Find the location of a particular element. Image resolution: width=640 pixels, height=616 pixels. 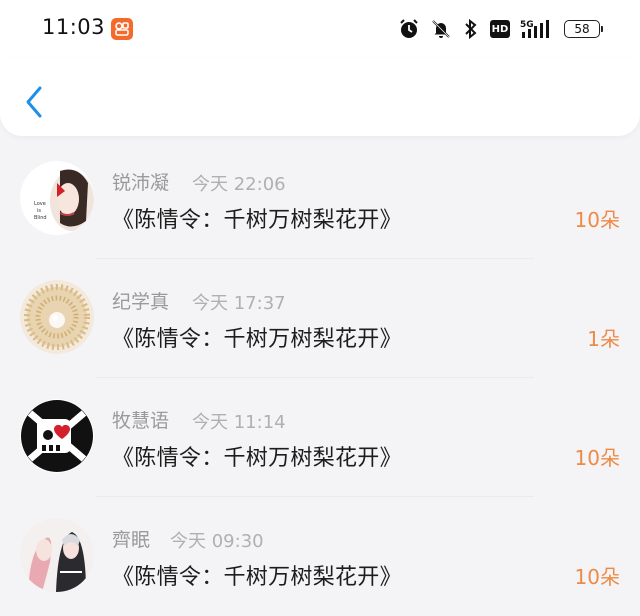

status-bar: 11:03 HD 5G 58 is located at coordinates (320, 29).